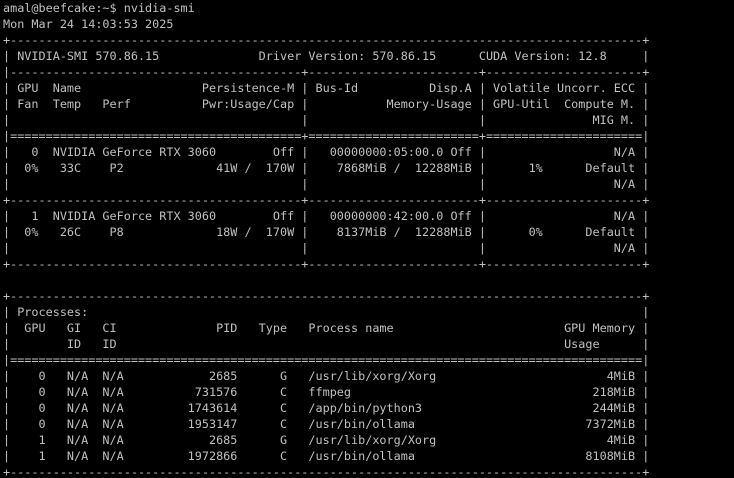 The height and width of the screenshot is (478, 734). Describe the element at coordinates (326, 344) in the screenshot. I see `output-line: | ID ID Usage |` at that location.